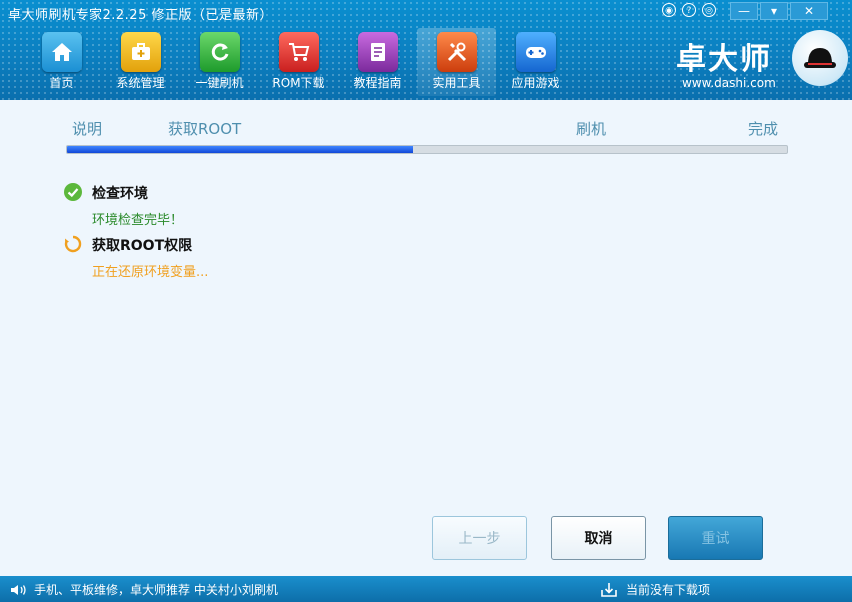 This screenshot has width=852, height=602. I want to click on speaker-icon, so click(18, 589).